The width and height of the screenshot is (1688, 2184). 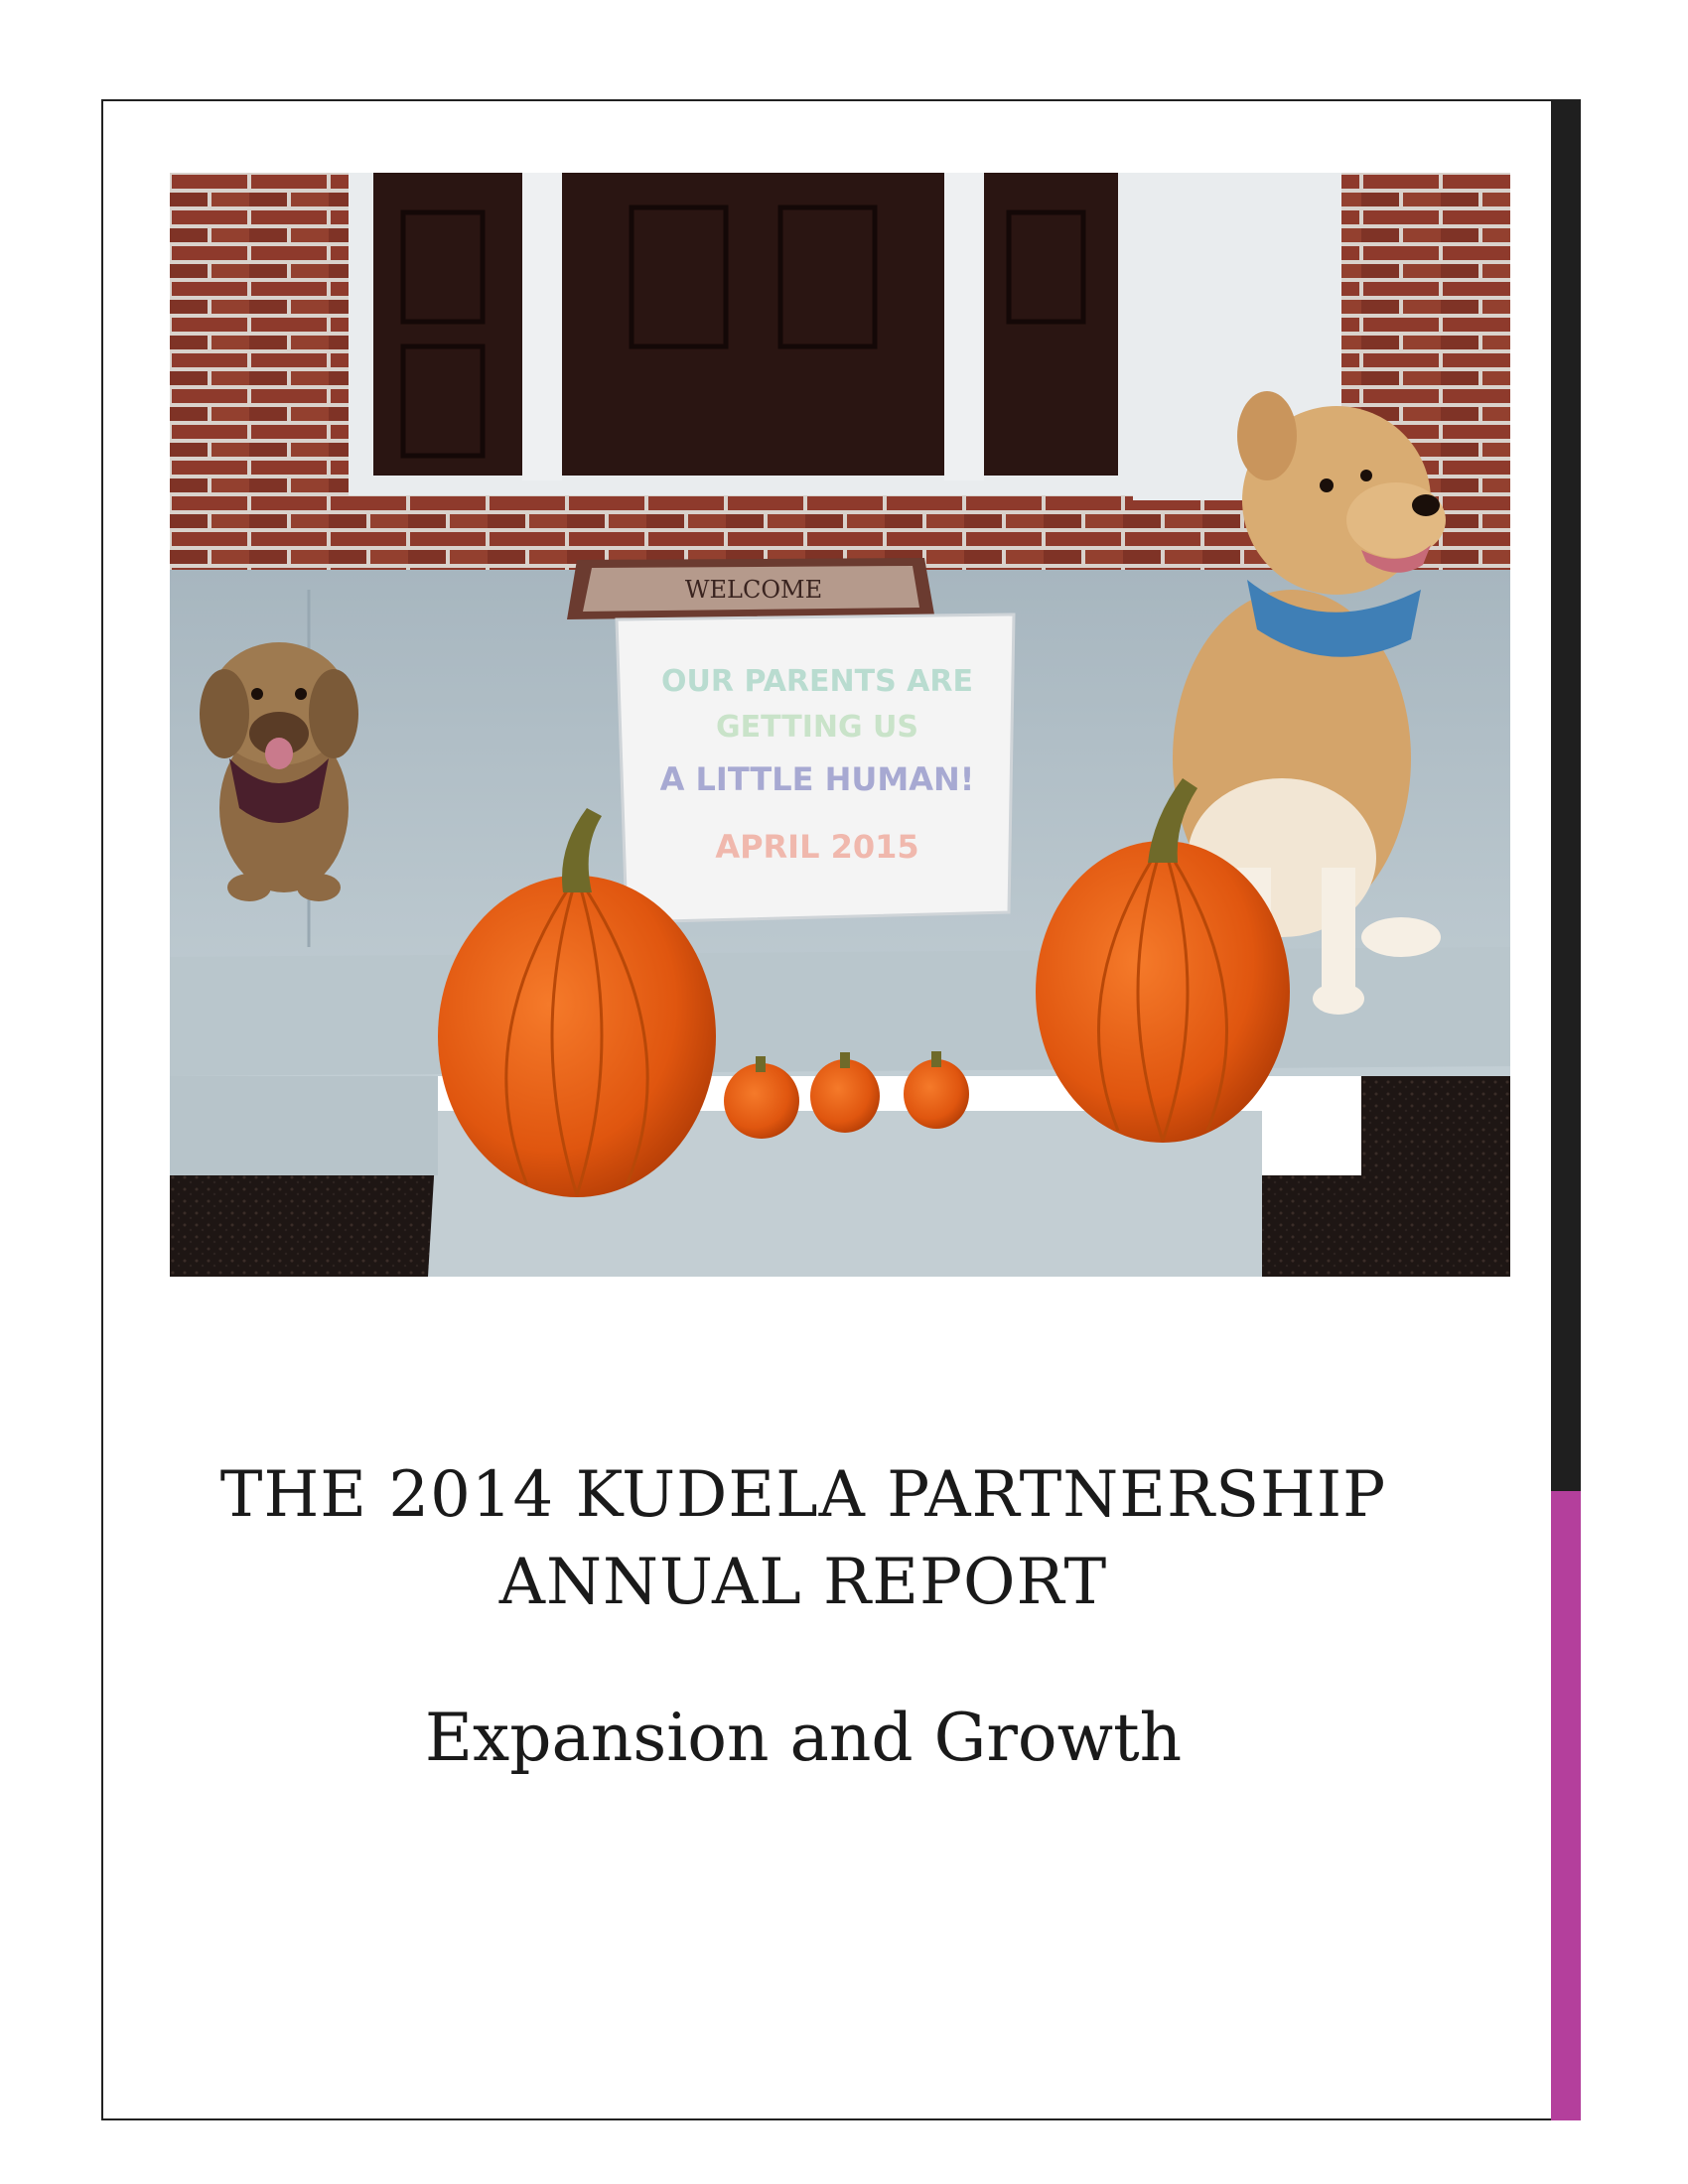 I want to click on sign-text-line2: GETTING US, so click(x=817, y=727).